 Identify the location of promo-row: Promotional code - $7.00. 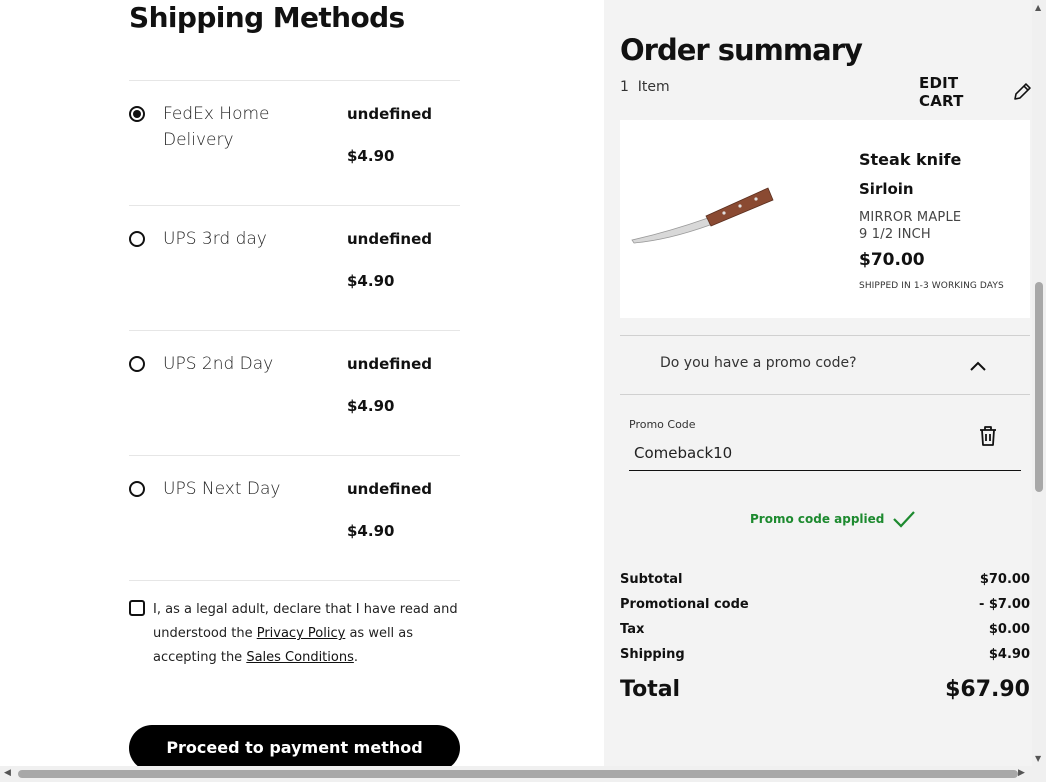
(825, 607).